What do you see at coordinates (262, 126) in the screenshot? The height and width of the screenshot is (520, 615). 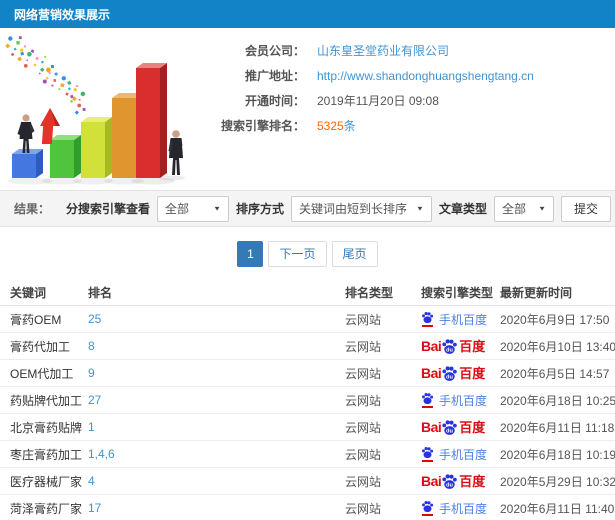 I see `rank-count-label: 搜索引擎排名：` at bounding box center [262, 126].